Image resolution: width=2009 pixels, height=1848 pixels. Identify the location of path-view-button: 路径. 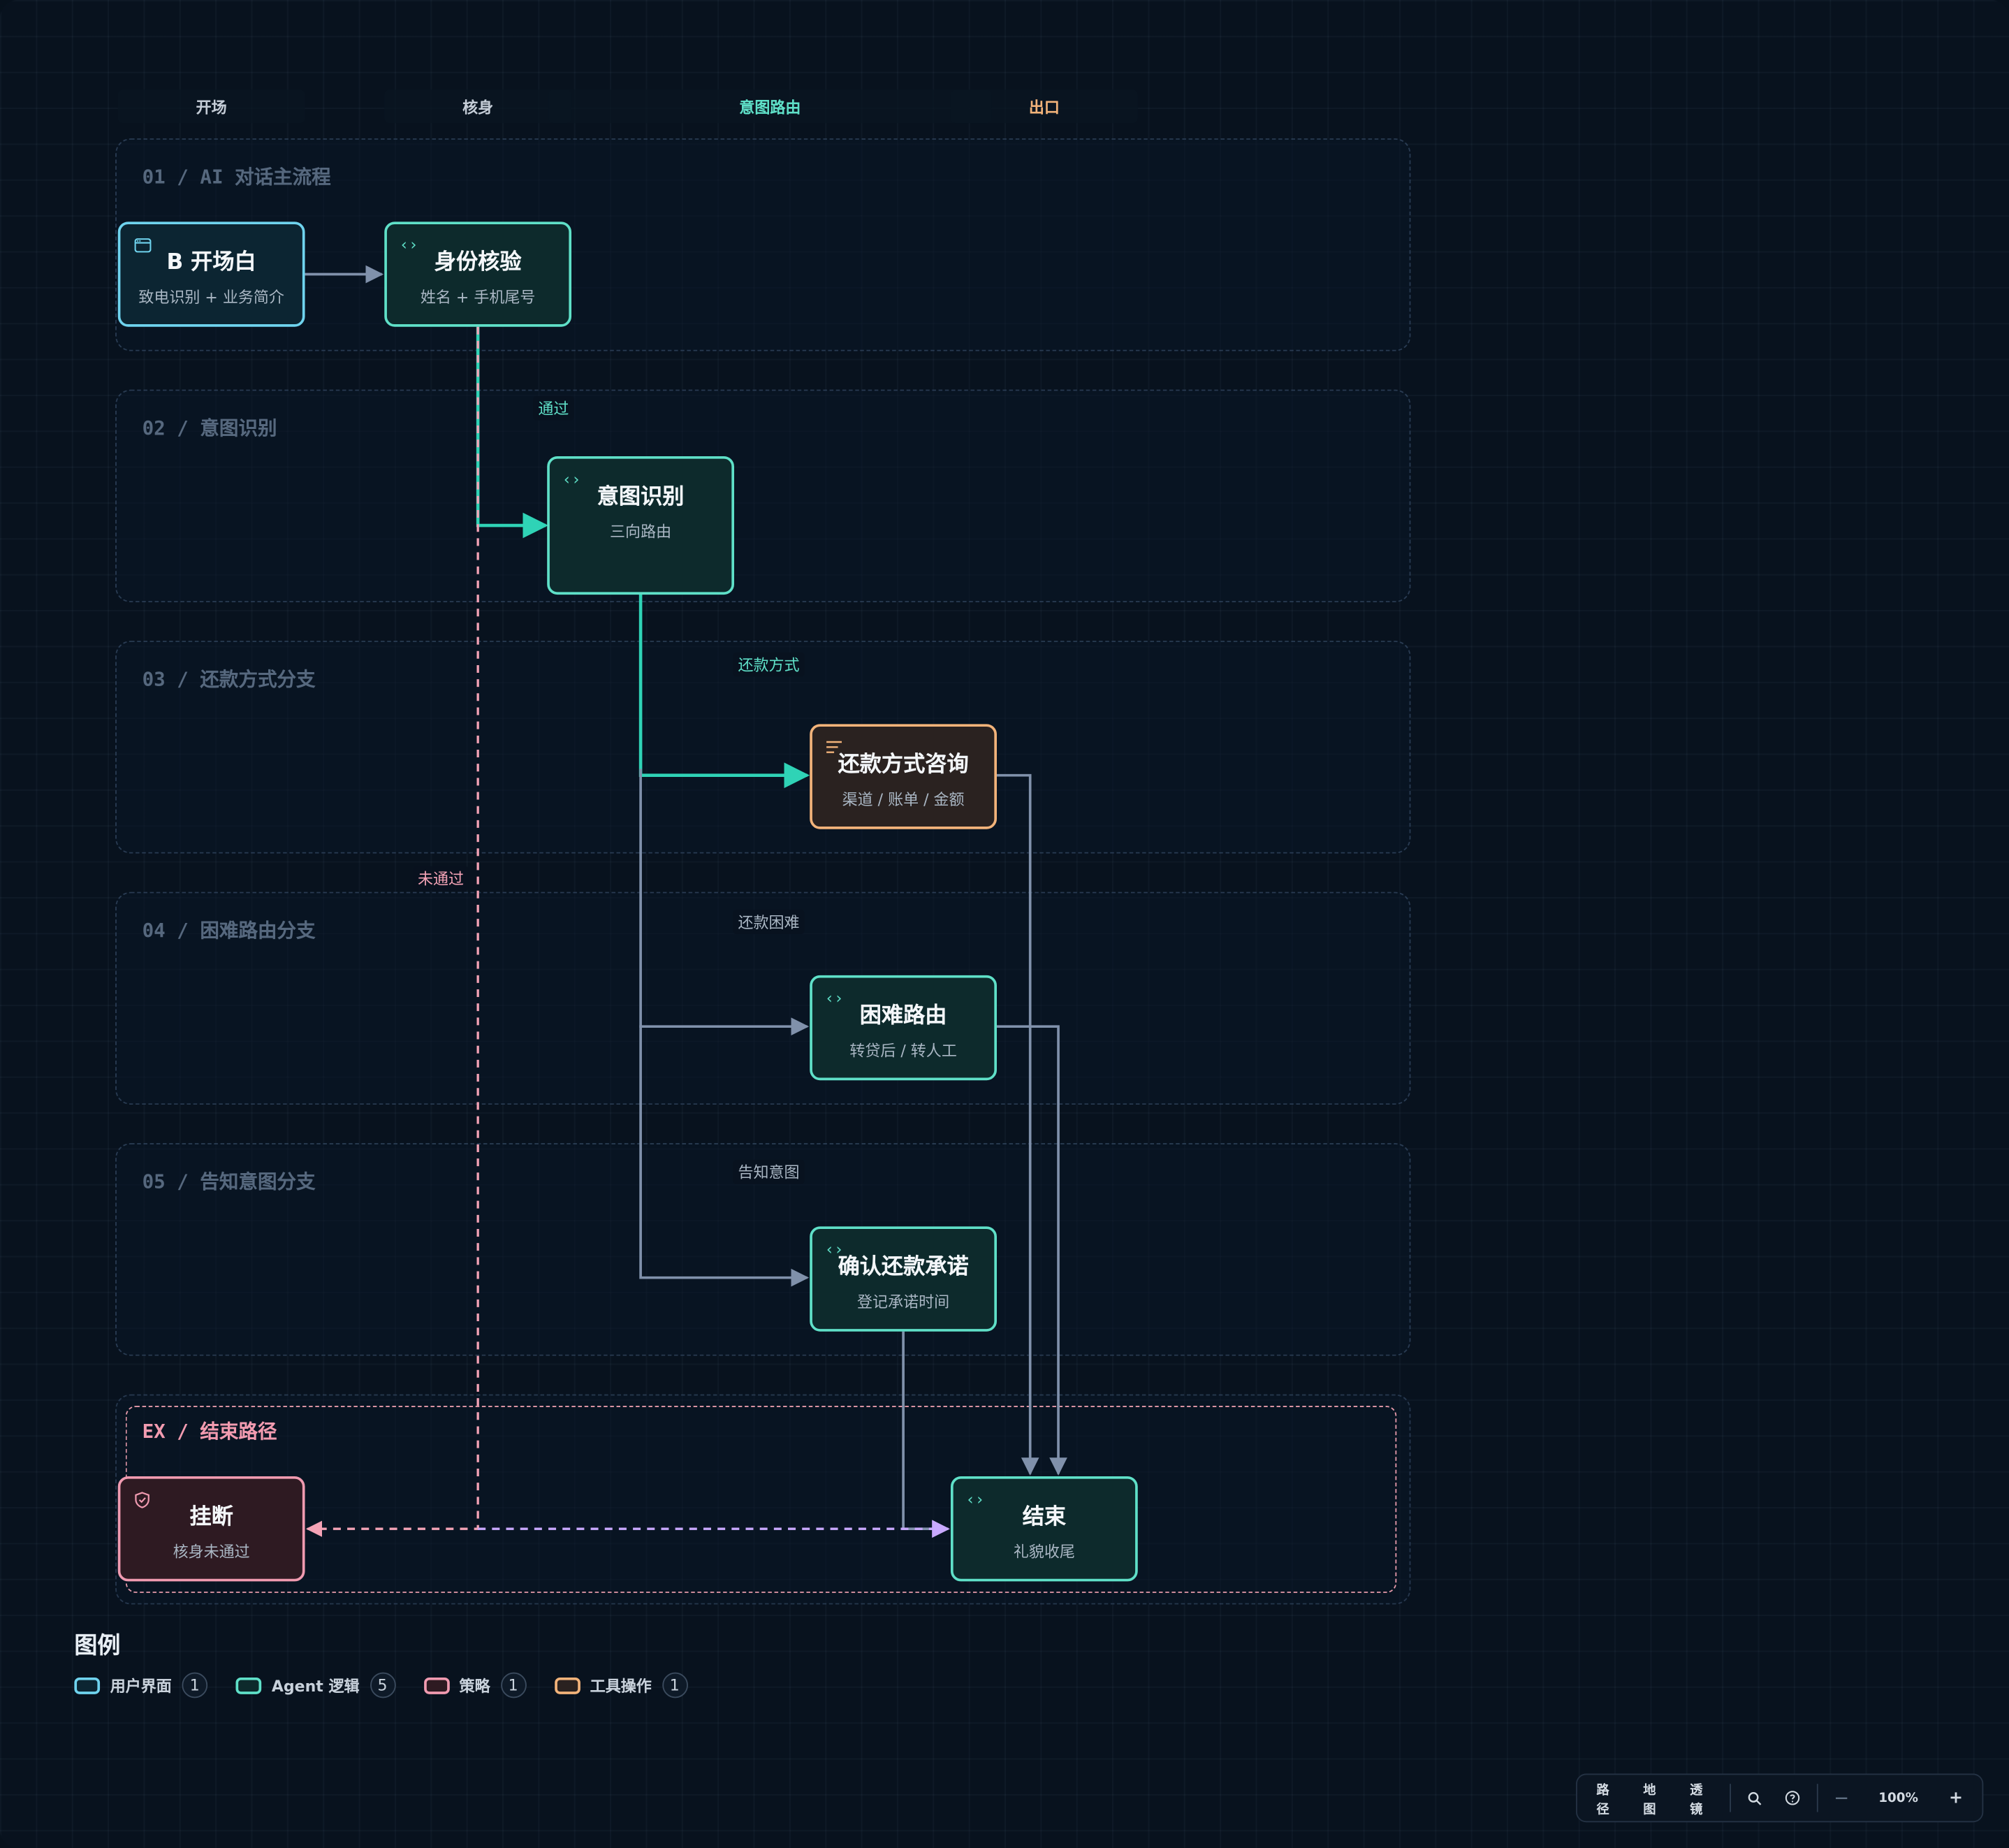
(1608, 1799).